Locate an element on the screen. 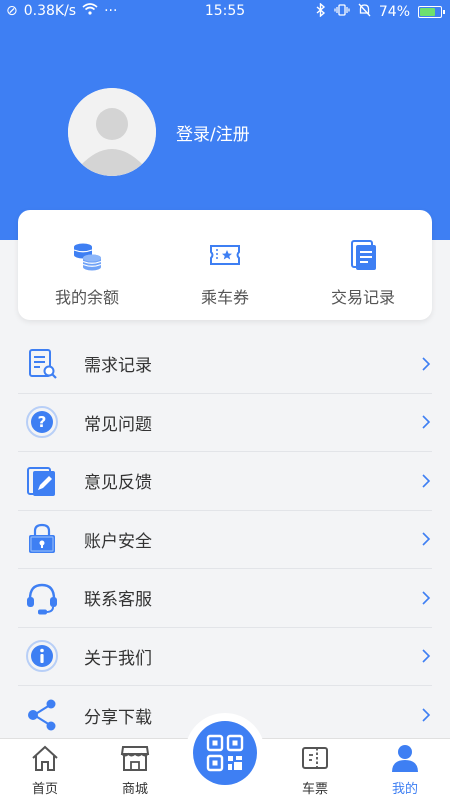 Image resolution: width=450 pixels, height=800 pixels. battery-percent: 74% is located at coordinates (394, 12).